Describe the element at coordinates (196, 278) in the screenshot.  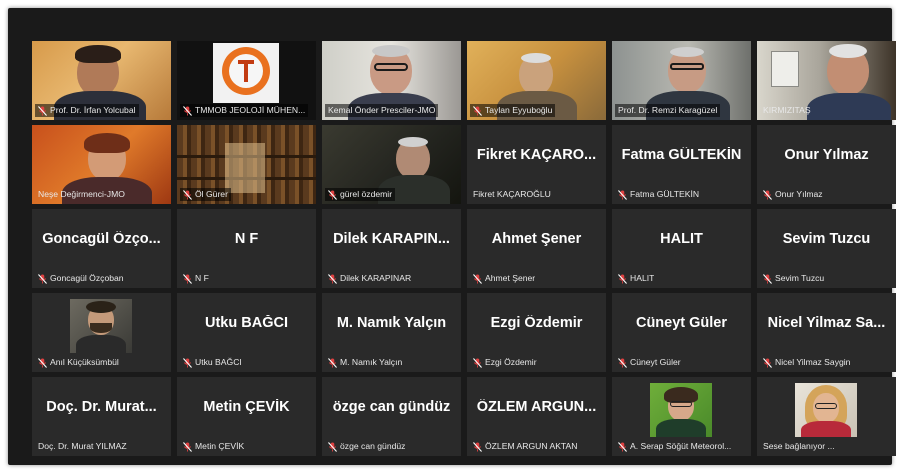
I see `participant-name-label: N F` at that location.